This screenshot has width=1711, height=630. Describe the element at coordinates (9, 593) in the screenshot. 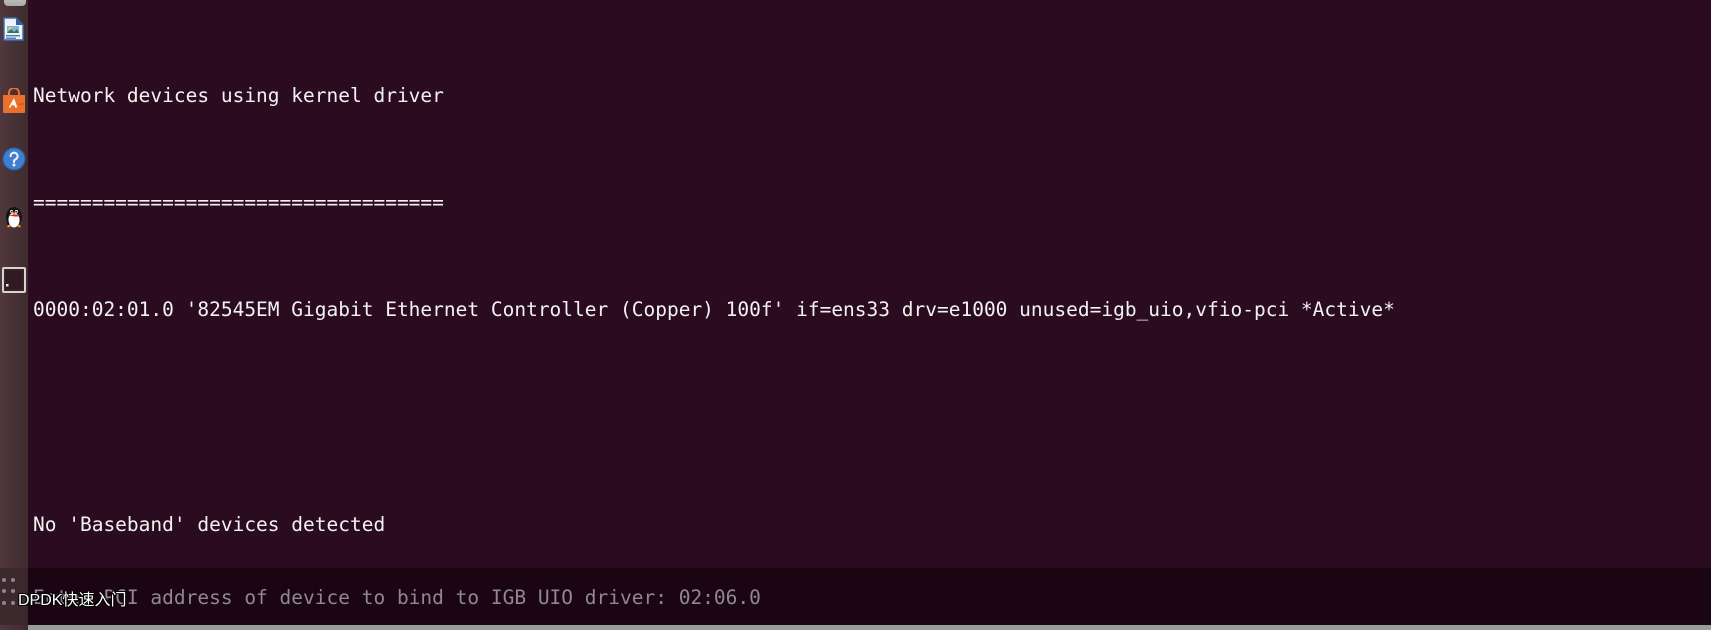

I see `window-grip-dots` at that location.